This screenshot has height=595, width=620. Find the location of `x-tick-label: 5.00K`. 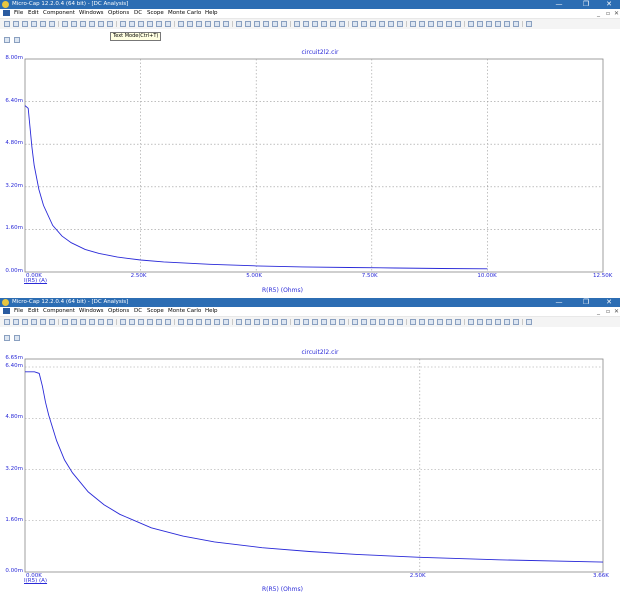

x-tick-label: 5.00K is located at coordinates (254, 276).